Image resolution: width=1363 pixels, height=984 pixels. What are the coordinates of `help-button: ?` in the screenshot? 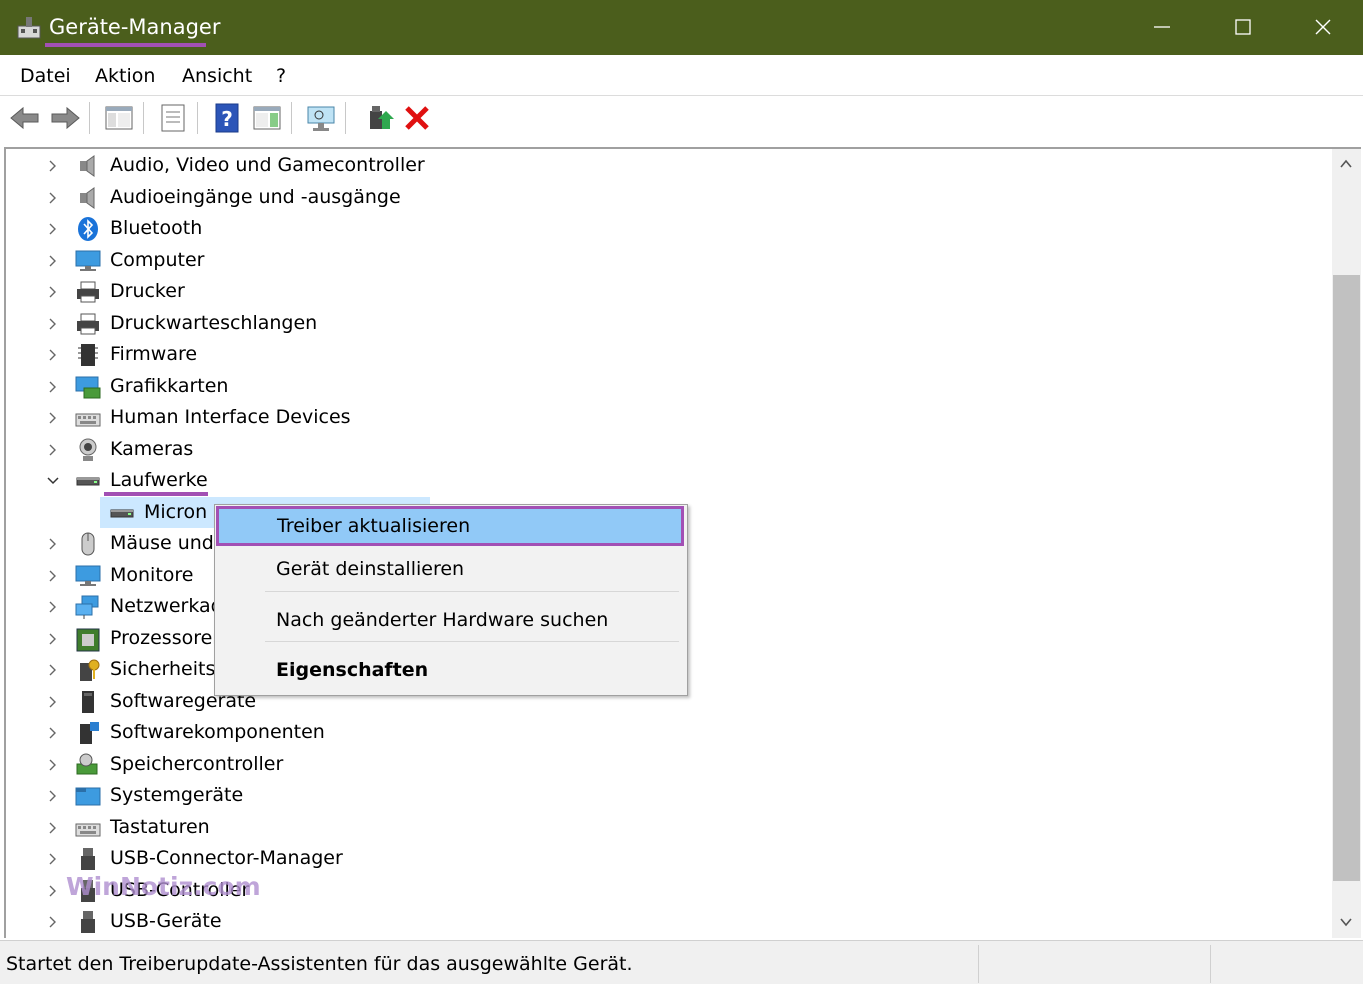 It's located at (227, 118).